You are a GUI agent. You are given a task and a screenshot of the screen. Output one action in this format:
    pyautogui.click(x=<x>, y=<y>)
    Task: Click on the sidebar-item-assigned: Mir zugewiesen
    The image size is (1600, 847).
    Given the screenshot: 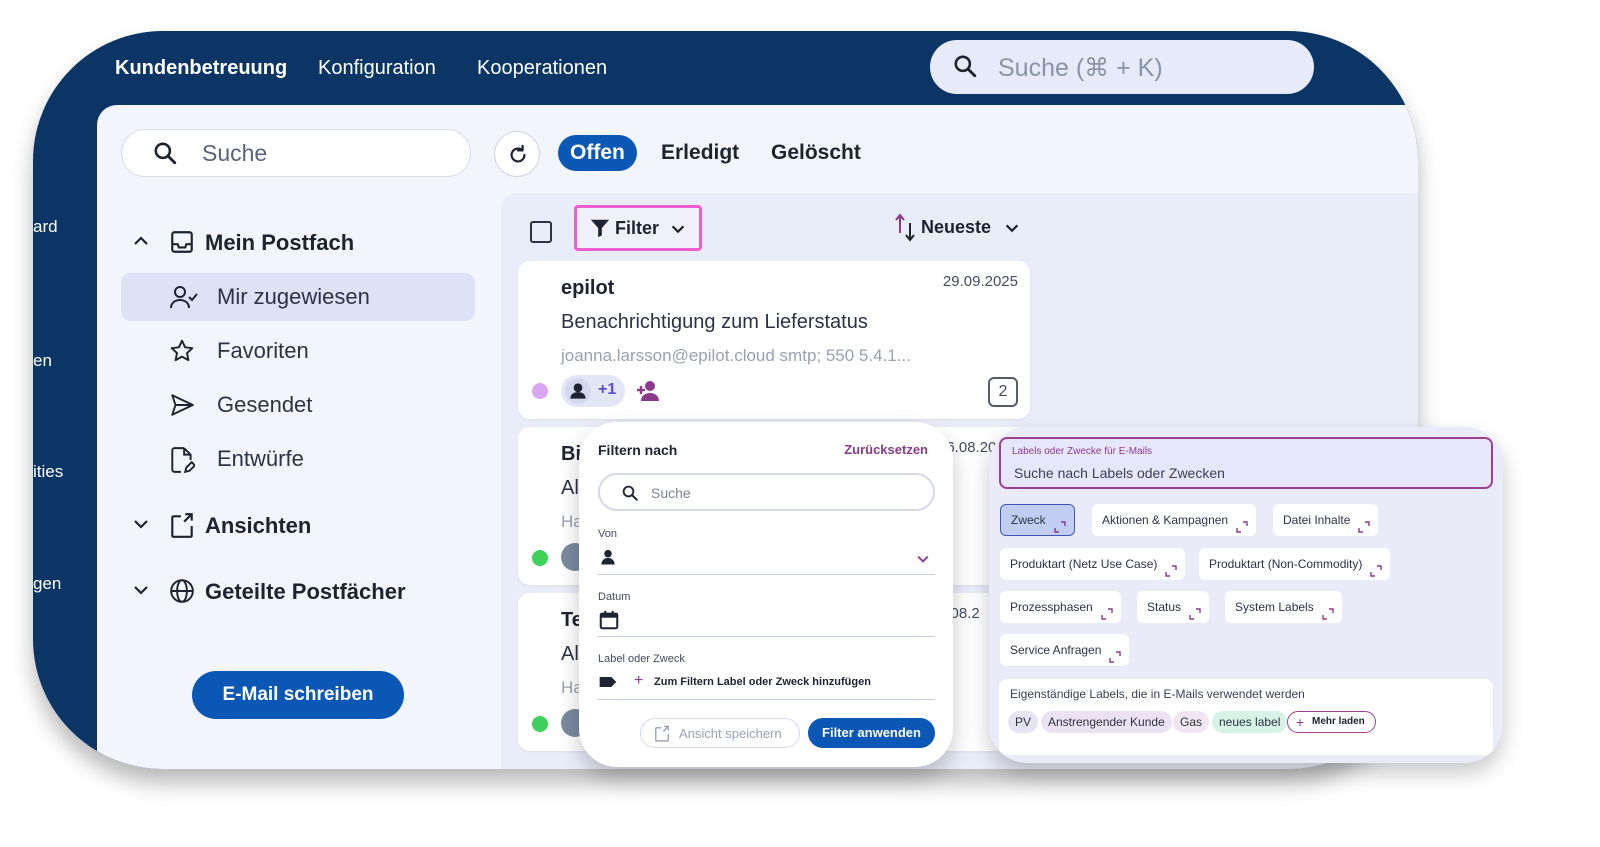 What is the action you would take?
    pyautogui.click(x=298, y=297)
    